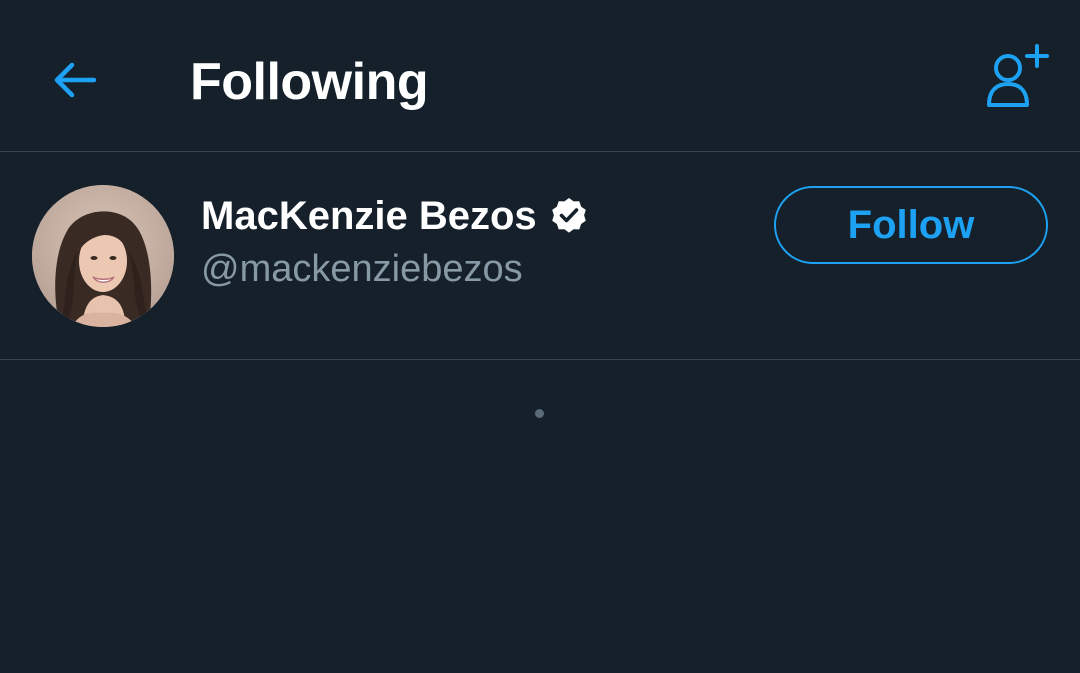 The height and width of the screenshot is (673, 1080). I want to click on profile-photo, so click(103, 256).